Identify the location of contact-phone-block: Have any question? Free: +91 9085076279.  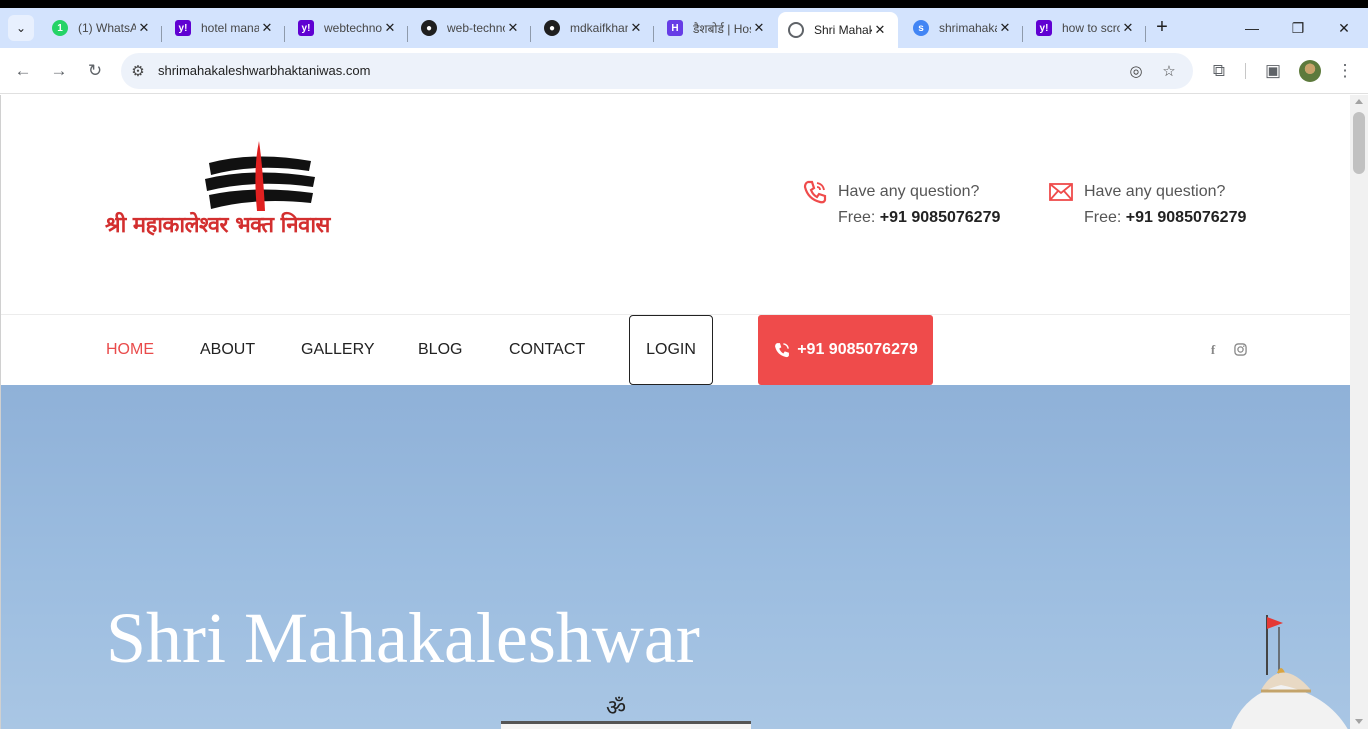
(901, 205).